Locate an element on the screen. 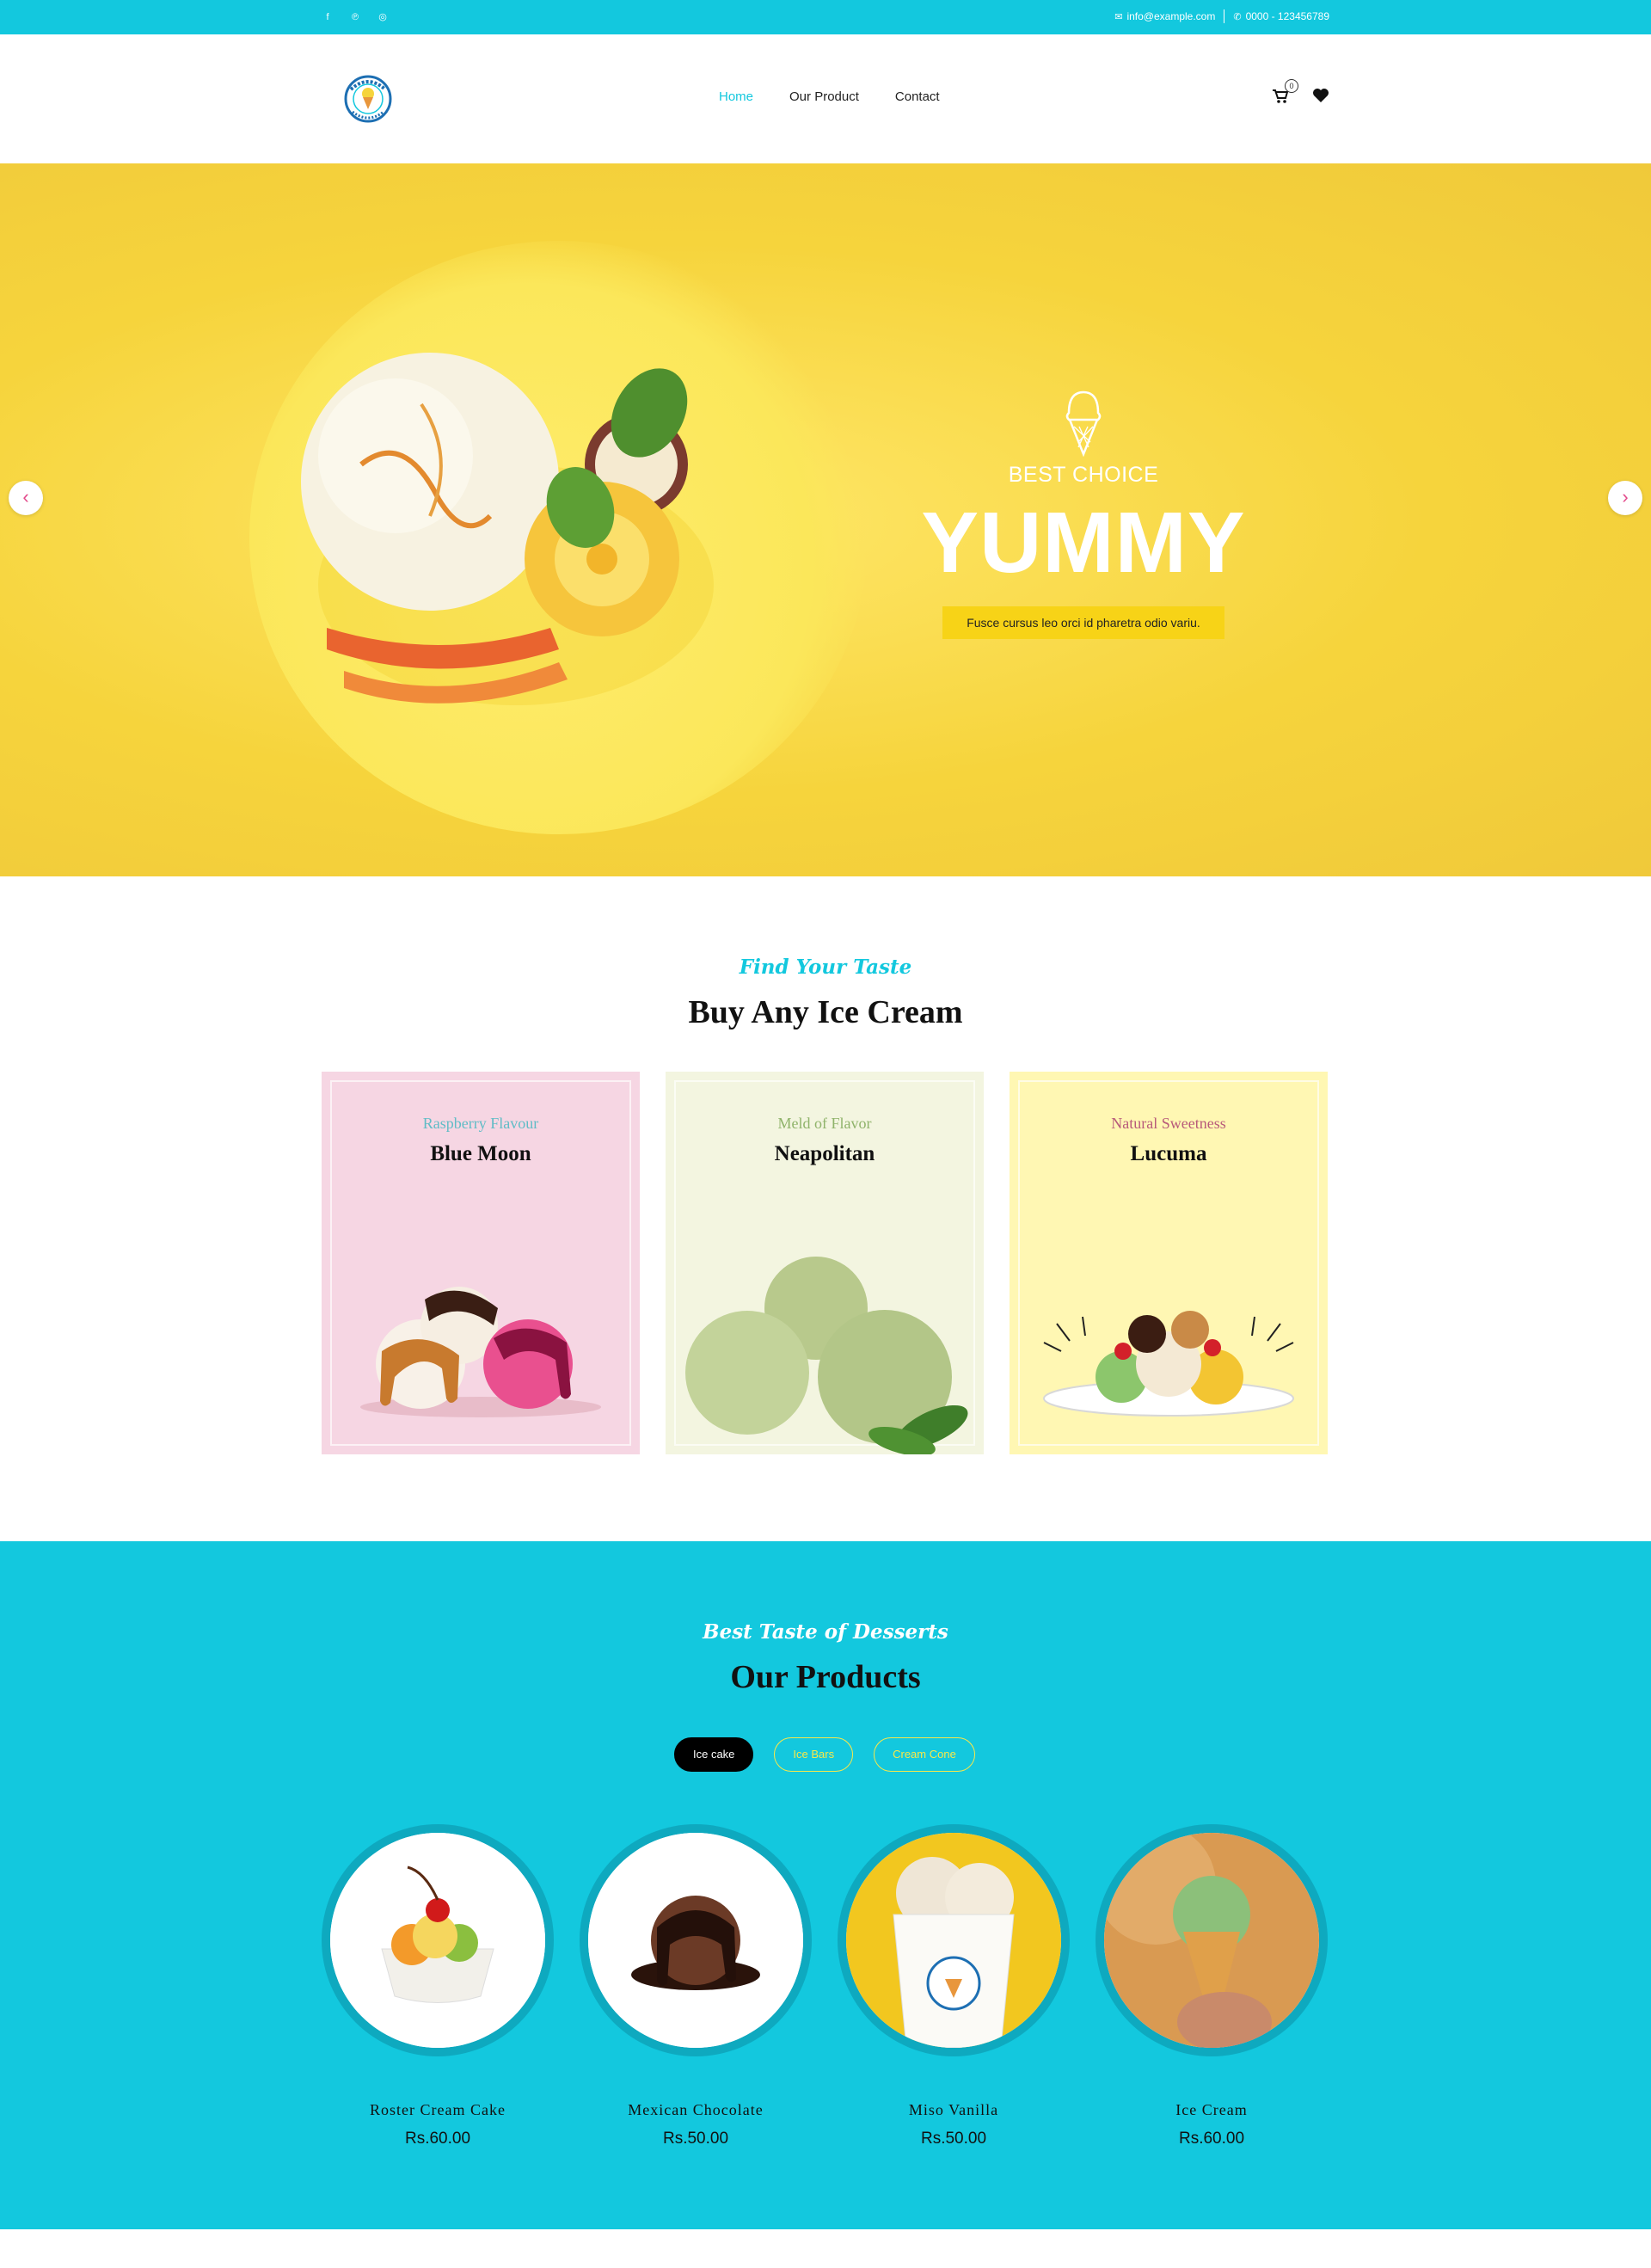 The width and height of the screenshot is (1651, 2268). product-name: Mexican Chocolate is located at coordinates (696, 2110).